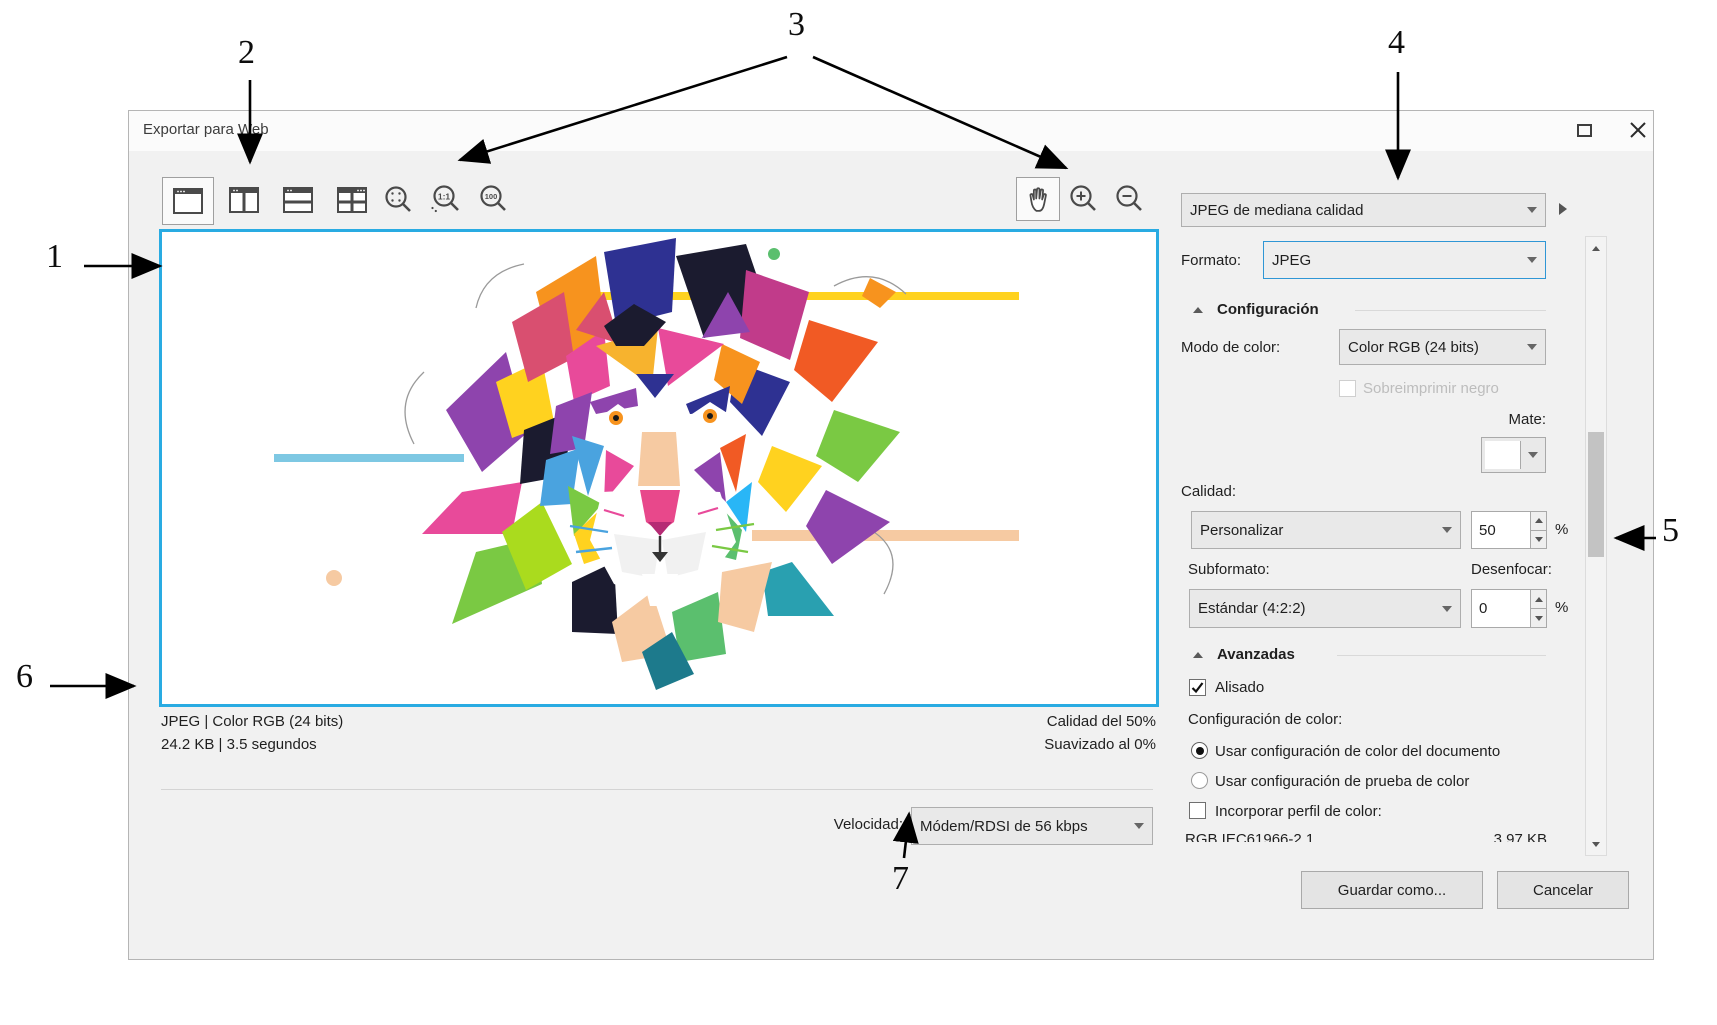  I want to click on dialog-titlebar, so click(891, 131).